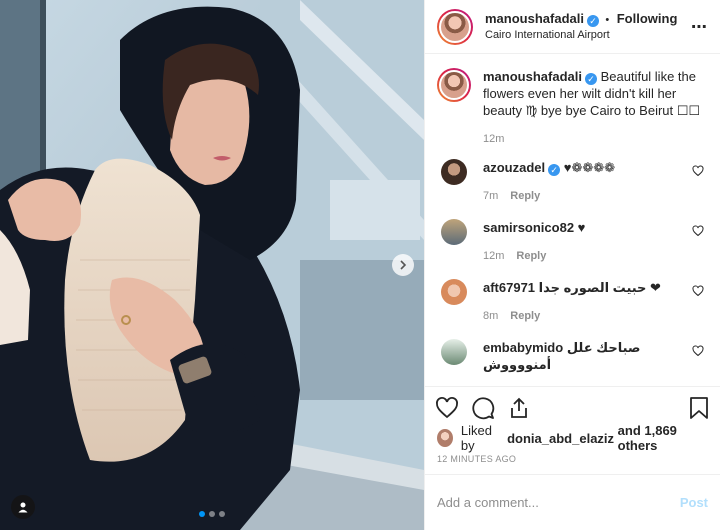 Image resolution: width=720 pixels, height=530 pixels. I want to click on share-button, so click(519, 408).